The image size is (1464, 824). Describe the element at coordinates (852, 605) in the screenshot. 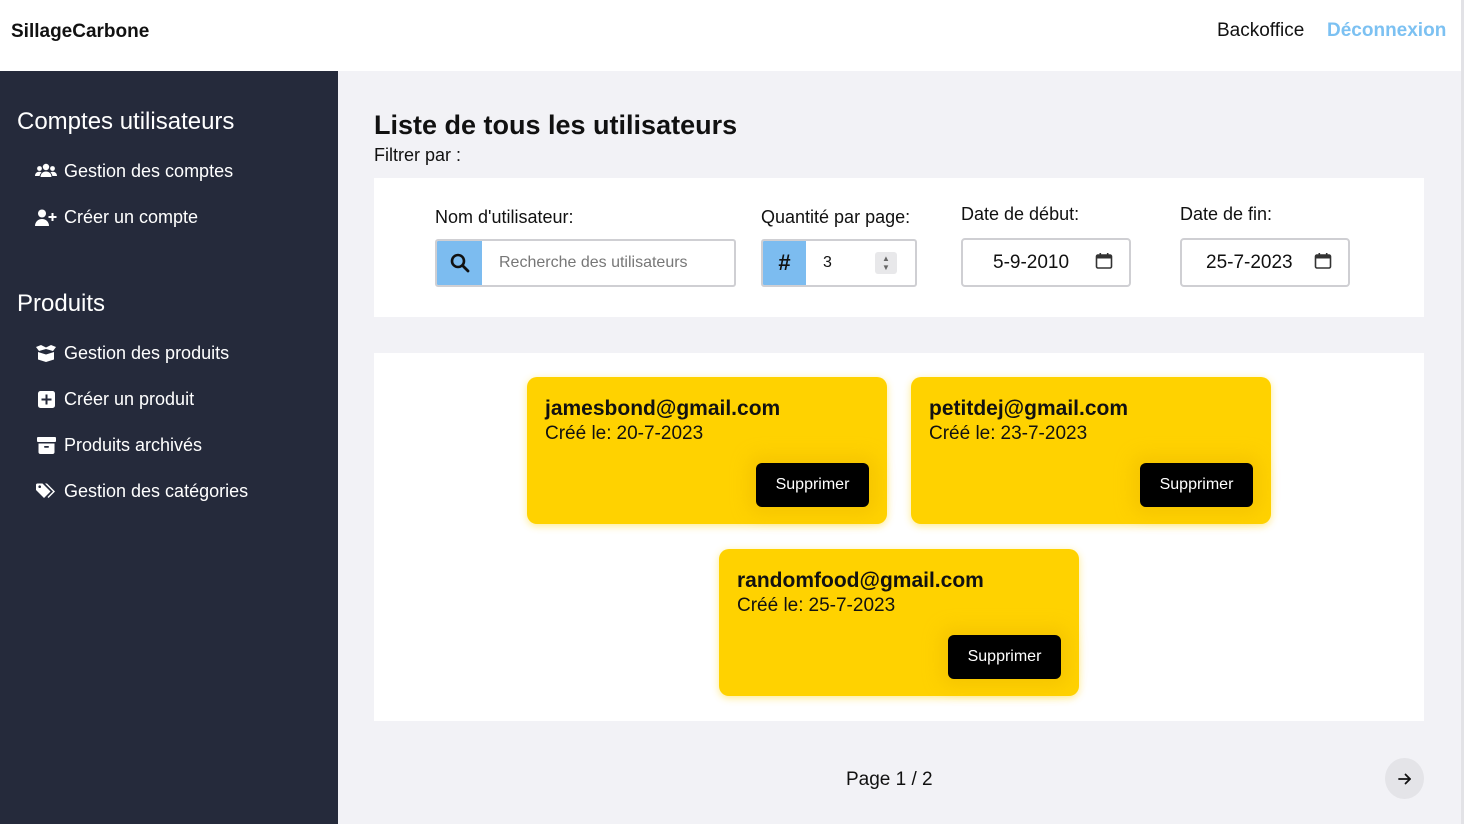

I see `created-value: 25-7-2023` at that location.